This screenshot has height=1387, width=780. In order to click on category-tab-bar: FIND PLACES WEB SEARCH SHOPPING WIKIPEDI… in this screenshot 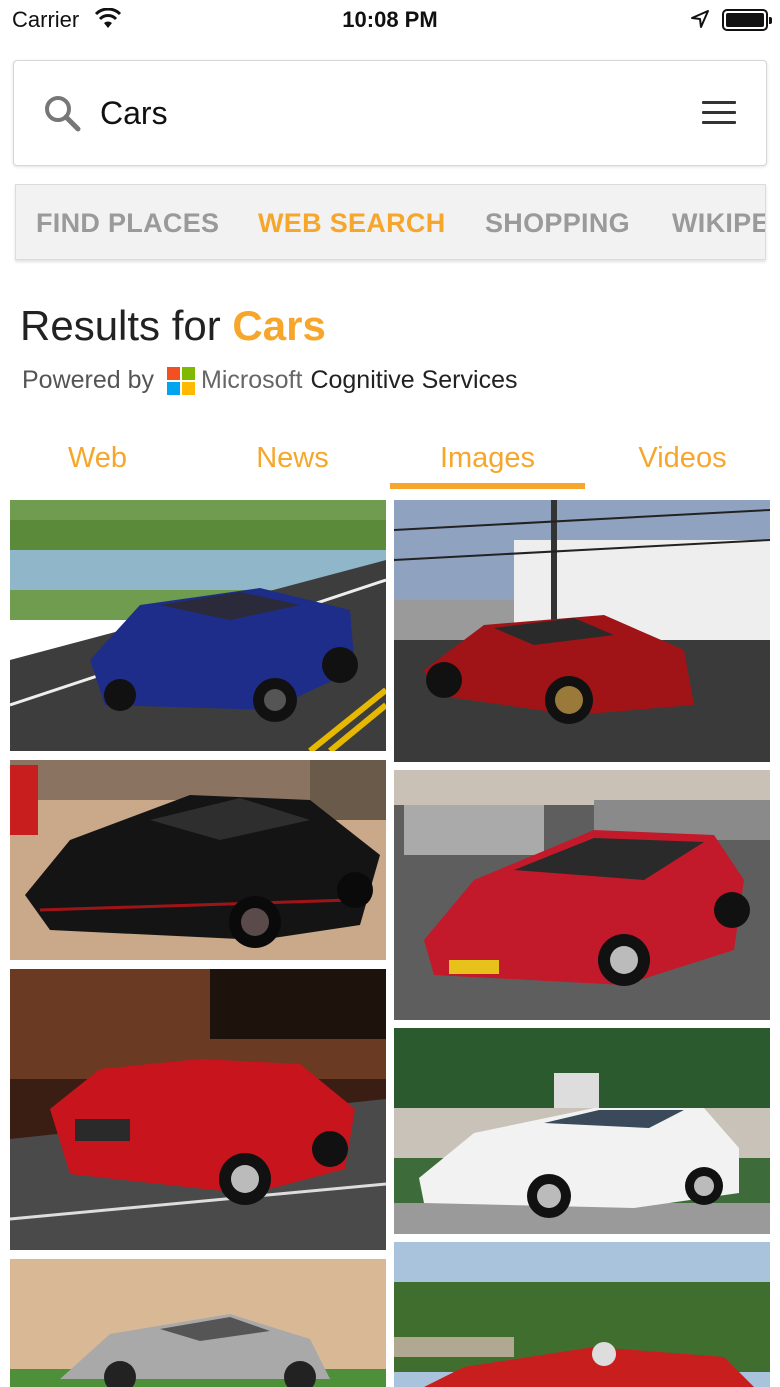, I will do `click(390, 222)`.